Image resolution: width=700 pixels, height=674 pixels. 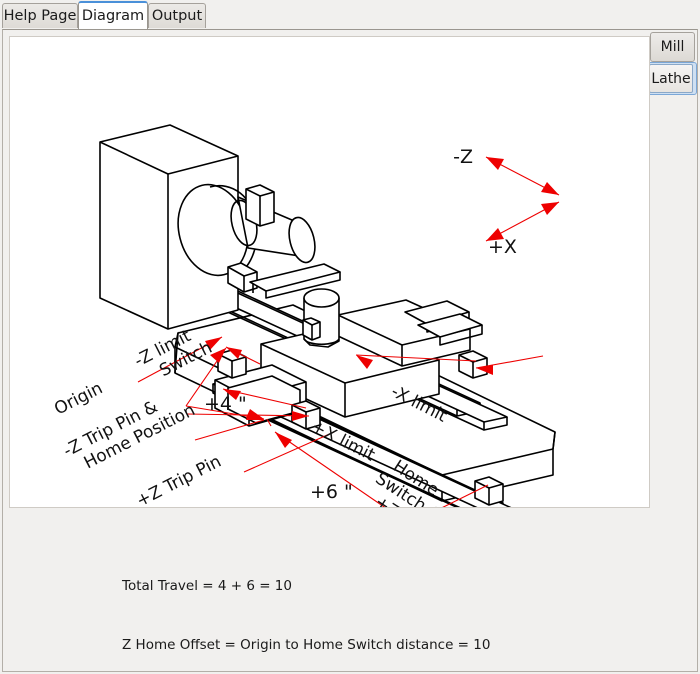 What do you see at coordinates (78, 398) in the screenshot?
I see `label-origin: Origin` at bounding box center [78, 398].